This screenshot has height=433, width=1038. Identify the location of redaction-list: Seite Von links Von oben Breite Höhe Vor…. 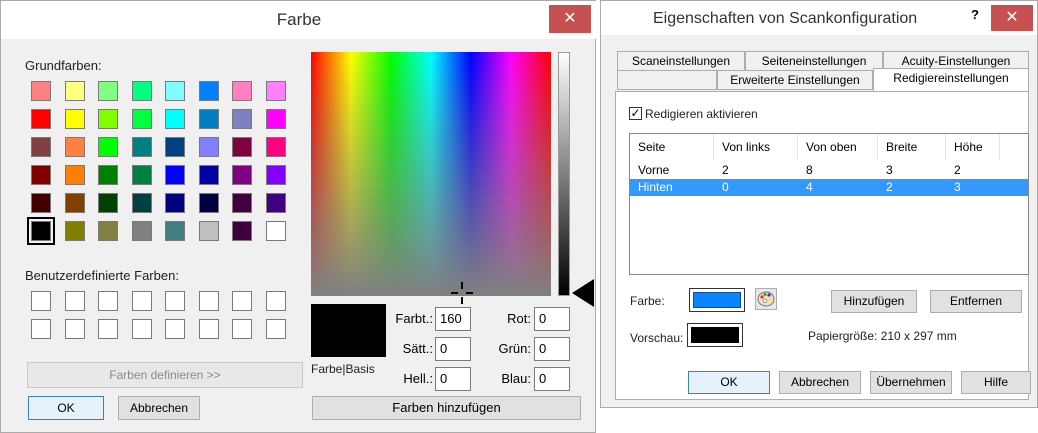
(829, 204).